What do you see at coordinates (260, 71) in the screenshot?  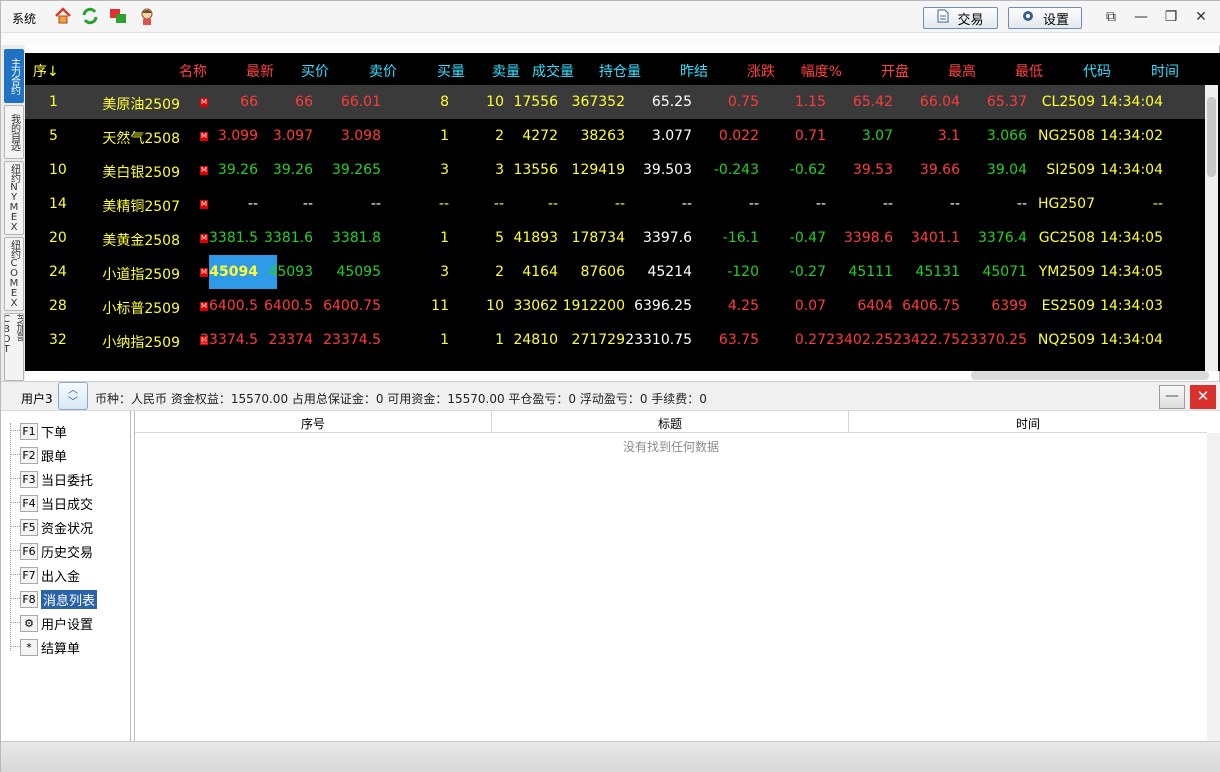 I see `column-header-last: 最新` at bounding box center [260, 71].